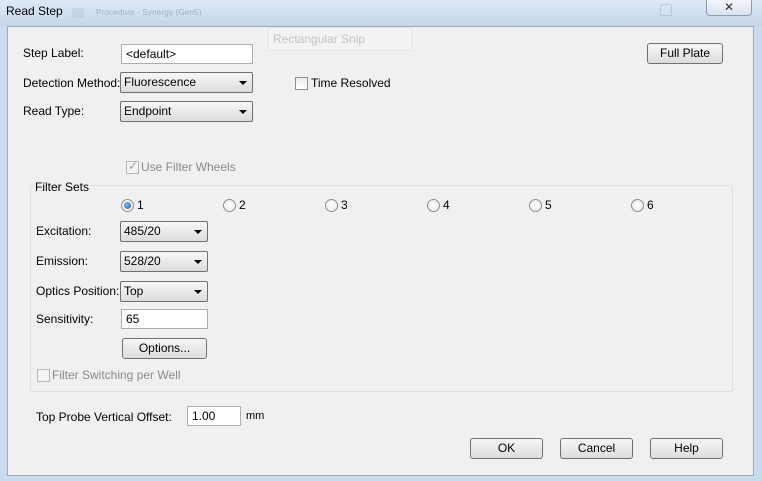 This screenshot has height=481, width=762. Describe the element at coordinates (164, 261) in the screenshot. I see `emission-select: 528/20` at that location.